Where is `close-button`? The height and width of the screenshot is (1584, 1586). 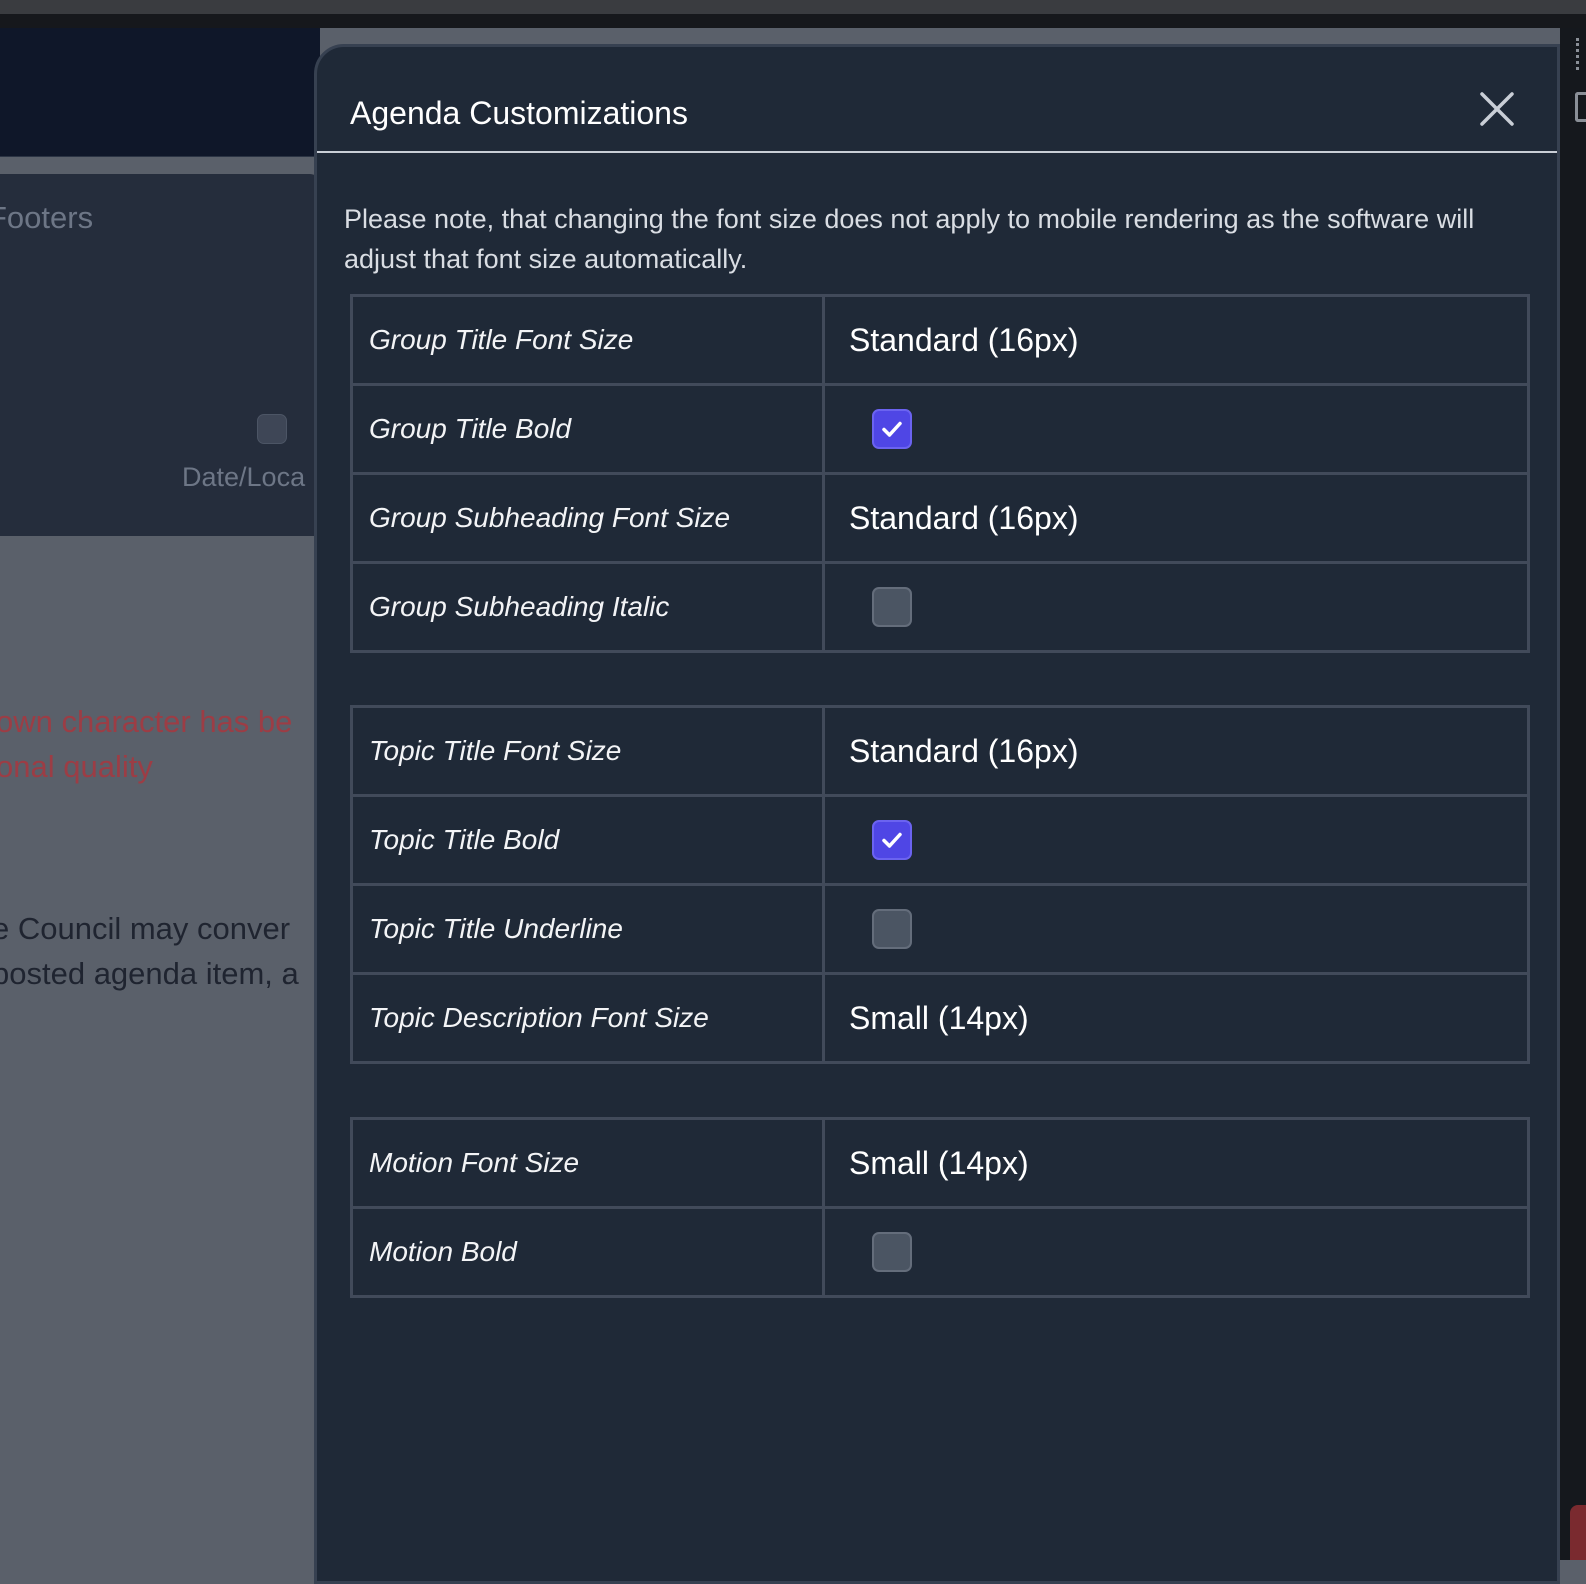 close-button is located at coordinates (1497, 109).